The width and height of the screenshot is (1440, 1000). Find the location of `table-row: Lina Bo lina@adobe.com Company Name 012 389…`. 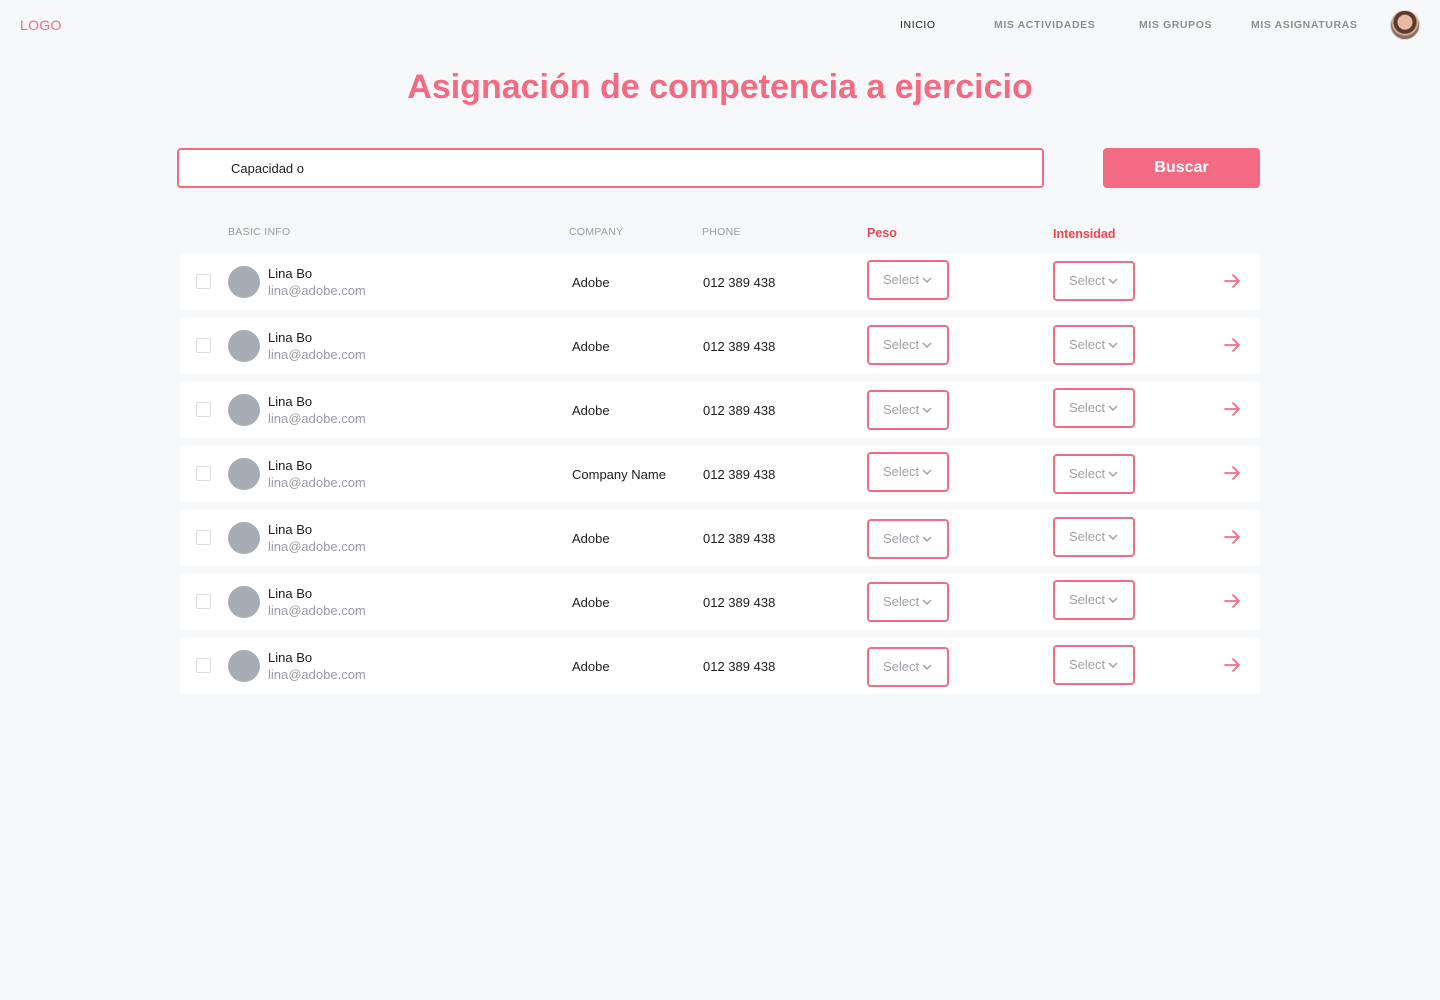

table-row: Lina Bo lina@adobe.com Company Name 012 389… is located at coordinates (720, 474).